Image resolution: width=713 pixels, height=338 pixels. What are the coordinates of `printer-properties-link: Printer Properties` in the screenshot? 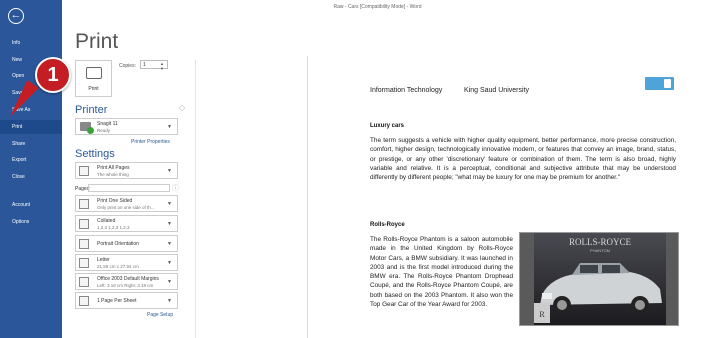 It's located at (150, 142).